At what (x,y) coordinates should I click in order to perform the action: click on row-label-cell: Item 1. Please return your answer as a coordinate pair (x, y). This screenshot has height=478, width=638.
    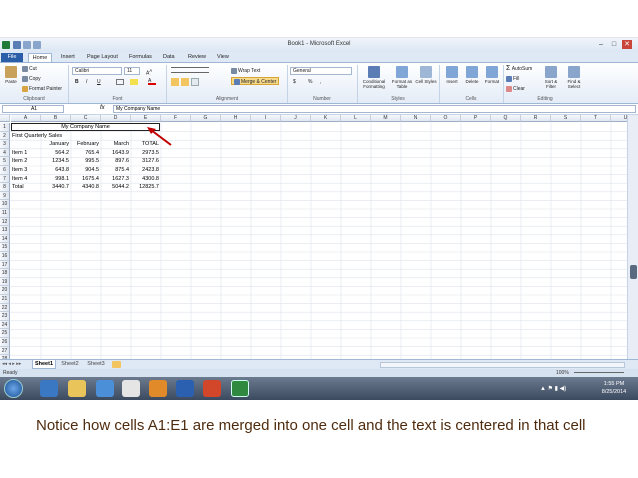
    Looking at the image, I should click on (25, 153).